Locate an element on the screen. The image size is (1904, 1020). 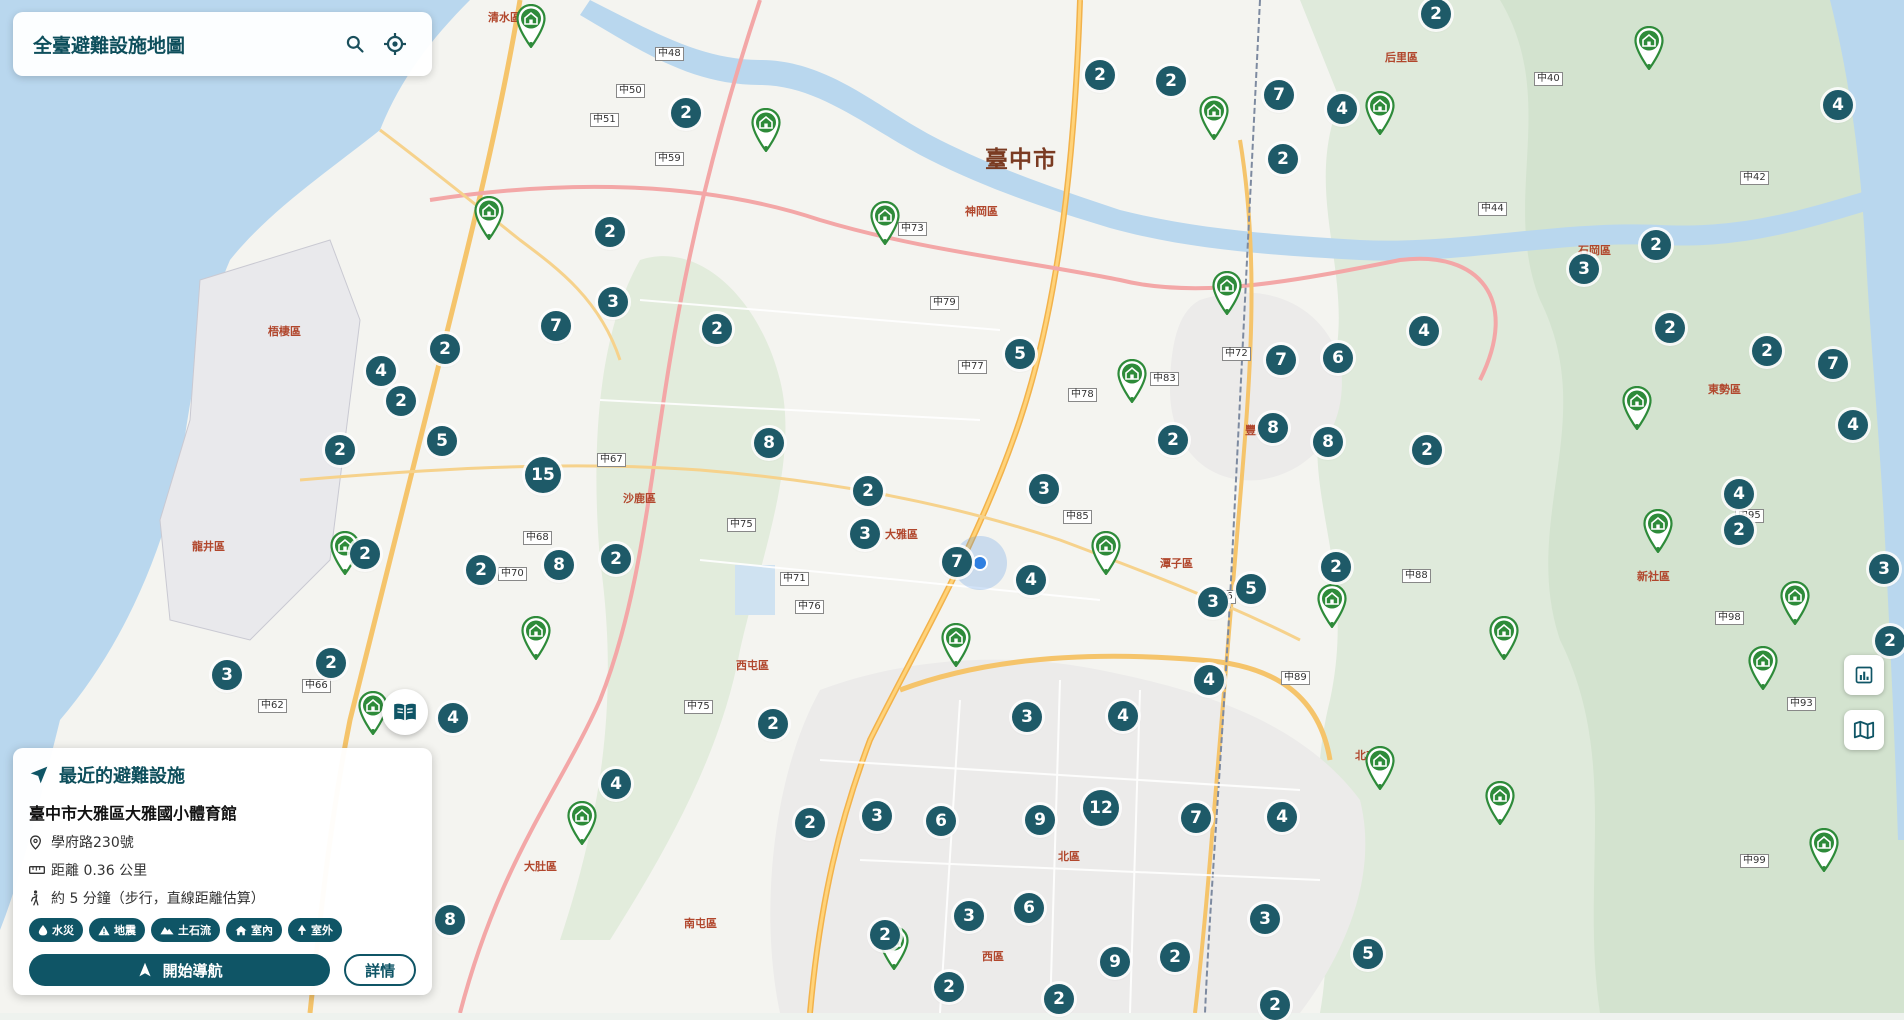
start-navigation-button: 開始導航 is located at coordinates (180, 970).